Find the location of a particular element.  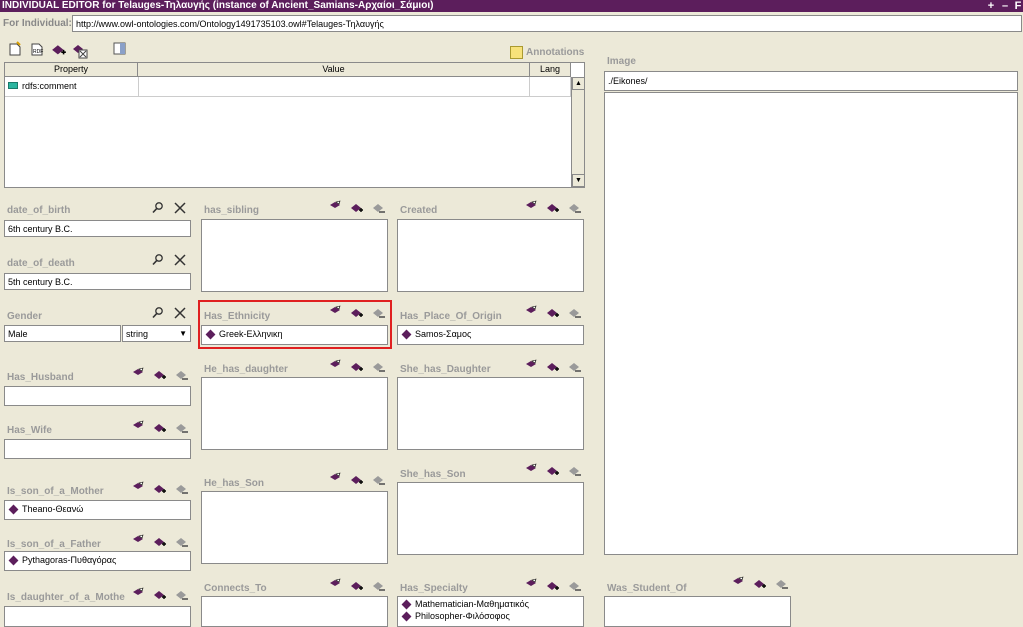

column-header-lang: Lang is located at coordinates (550, 70).